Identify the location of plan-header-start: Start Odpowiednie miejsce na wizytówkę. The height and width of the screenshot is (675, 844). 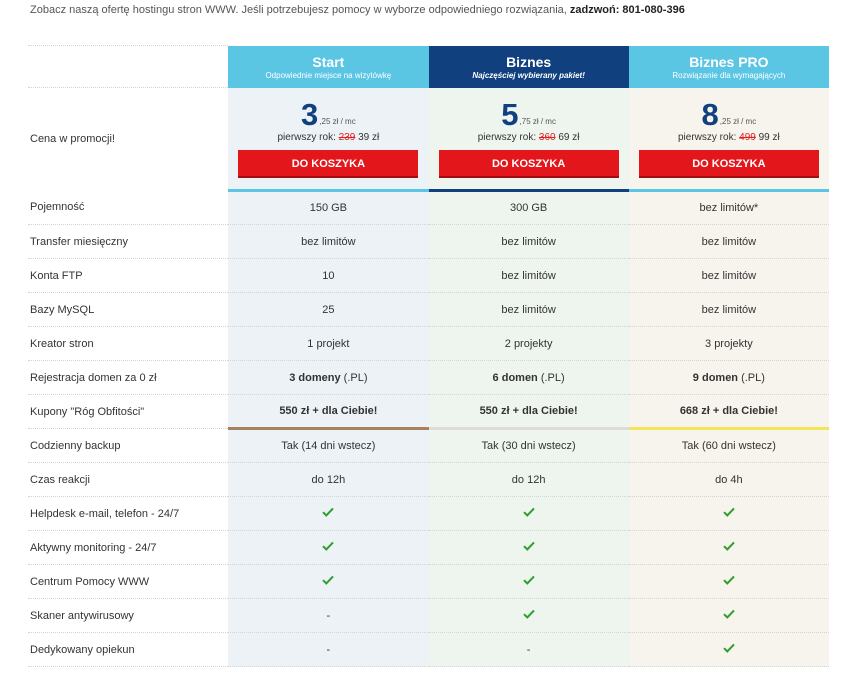
(328, 66).